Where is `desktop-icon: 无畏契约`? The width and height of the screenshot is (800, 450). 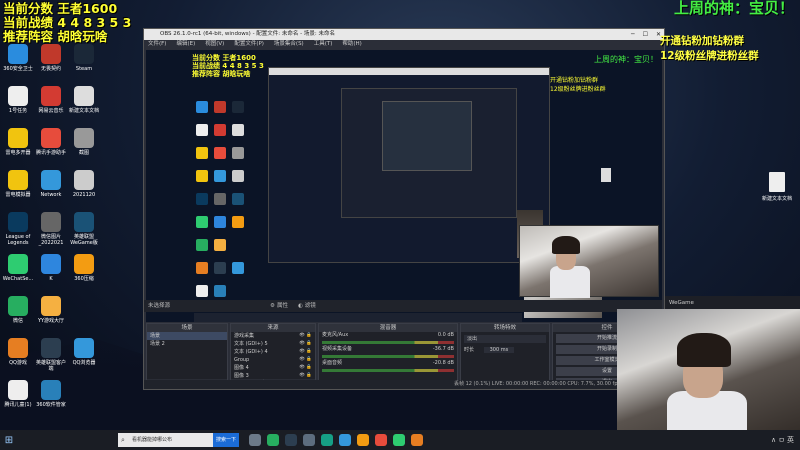
desktop-icon: 无畏契约 is located at coordinates (51, 65).